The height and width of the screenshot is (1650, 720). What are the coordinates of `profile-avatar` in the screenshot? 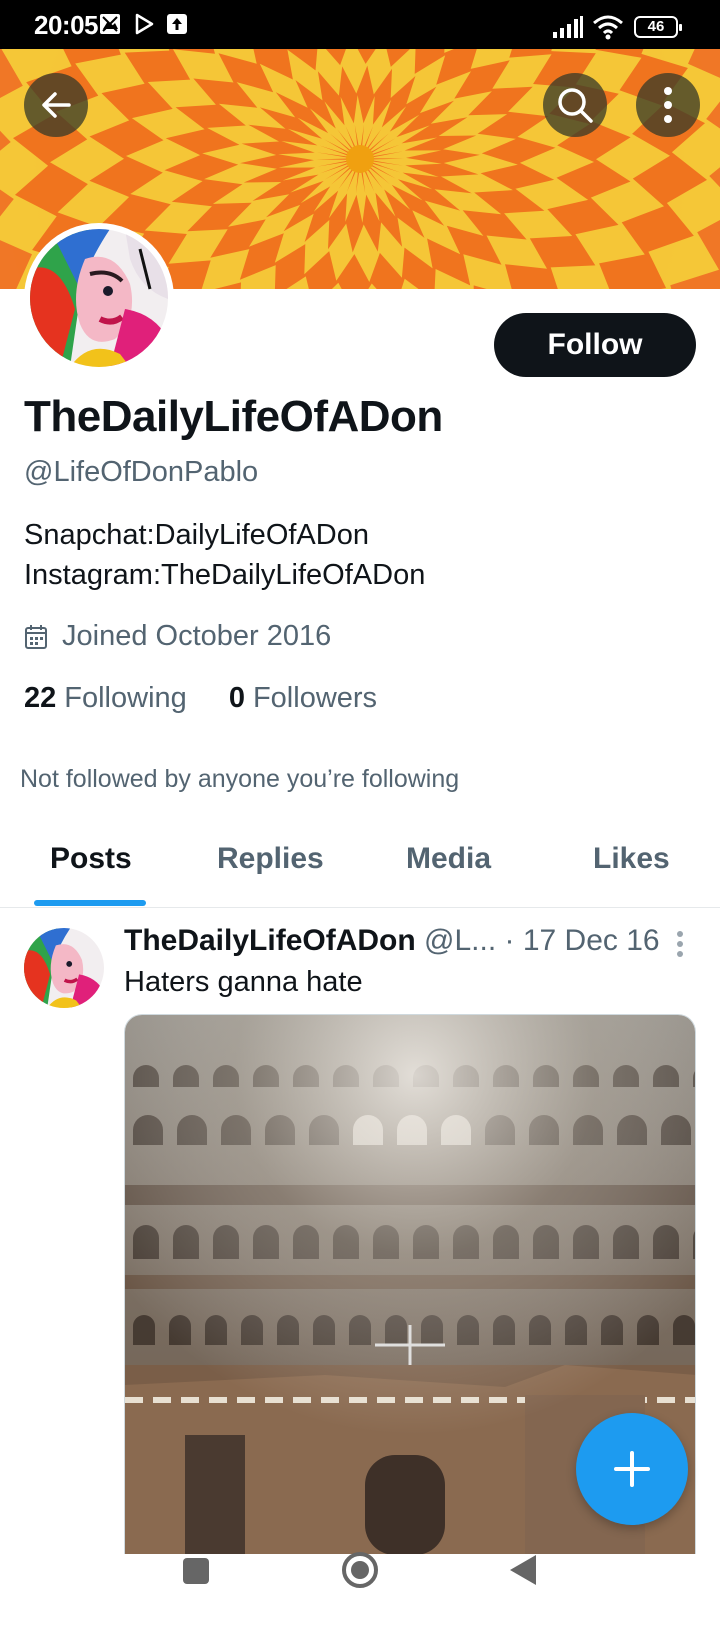 It's located at (99, 298).